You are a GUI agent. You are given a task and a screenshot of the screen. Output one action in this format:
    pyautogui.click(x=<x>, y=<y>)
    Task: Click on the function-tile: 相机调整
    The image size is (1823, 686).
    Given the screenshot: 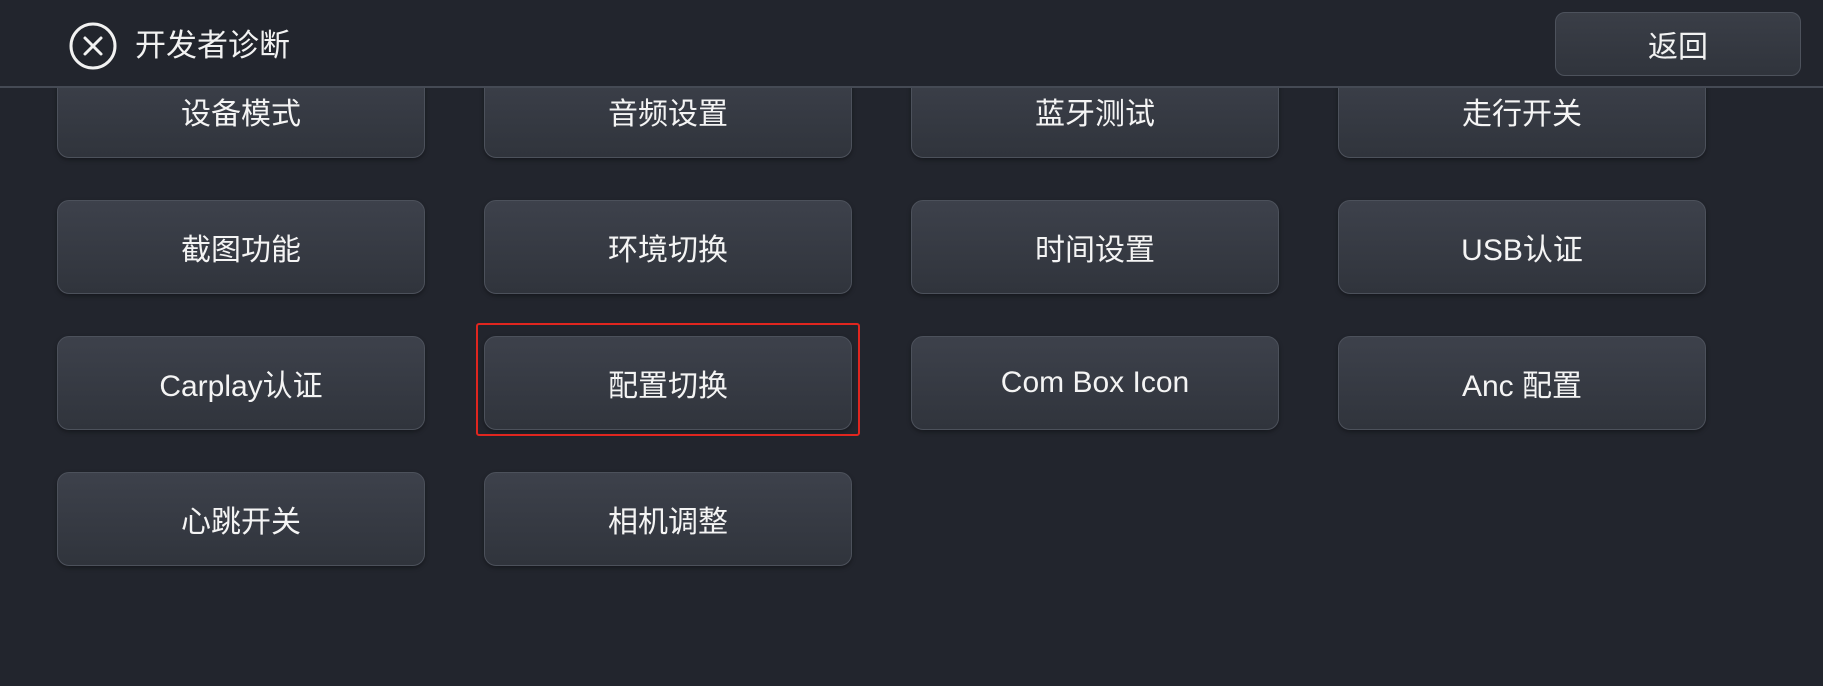 What is the action you would take?
    pyautogui.click(x=668, y=519)
    